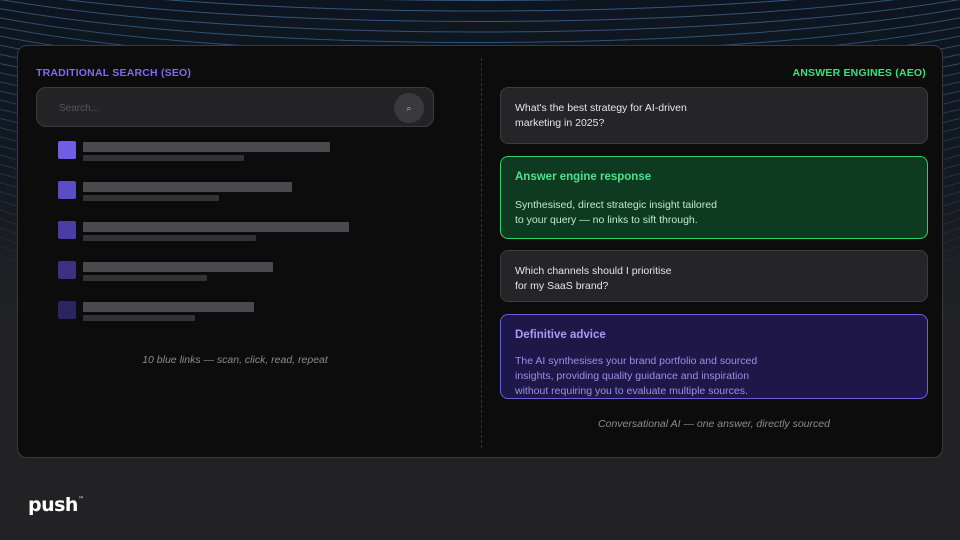 The image size is (960, 540). What do you see at coordinates (409, 108) in the screenshot?
I see `search-icon: ⌕` at bounding box center [409, 108].